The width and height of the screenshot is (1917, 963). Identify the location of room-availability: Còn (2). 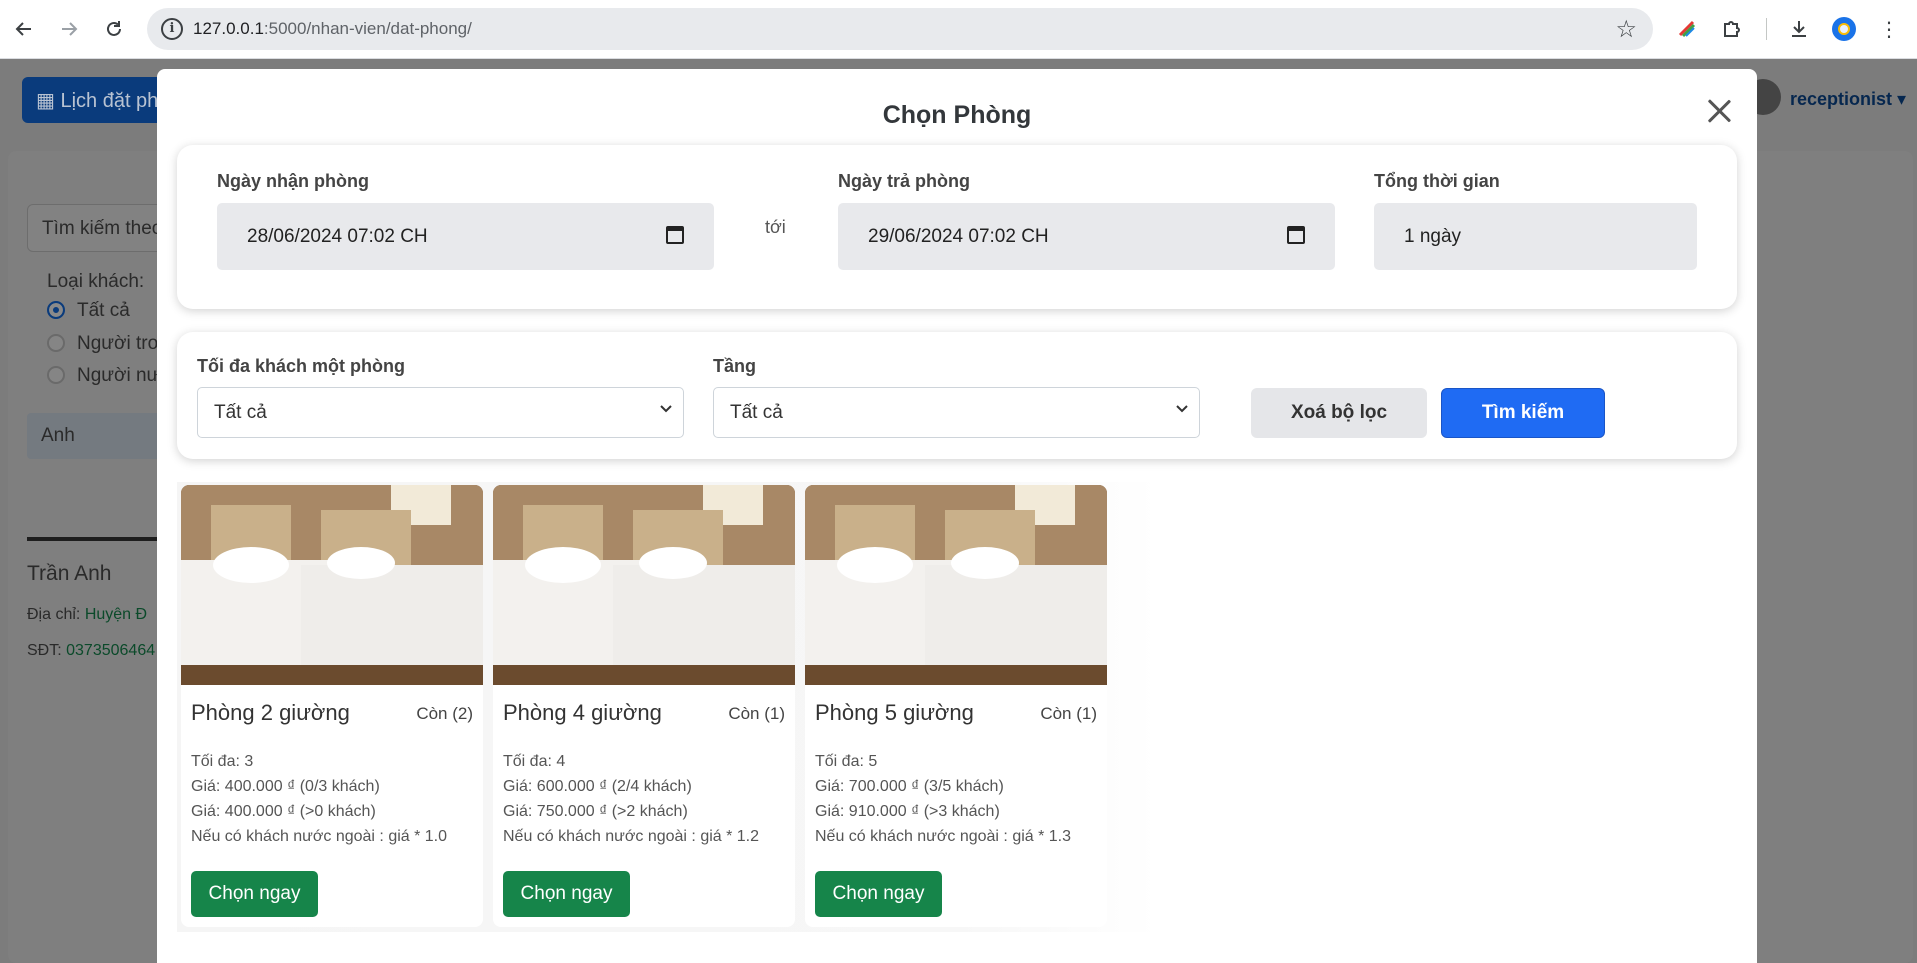
(444, 713).